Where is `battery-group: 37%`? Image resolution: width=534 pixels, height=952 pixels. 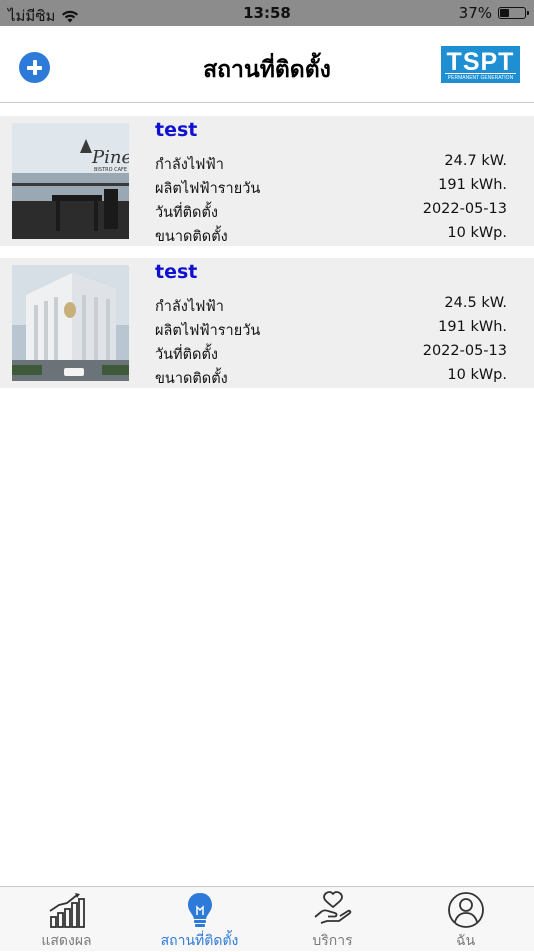
battery-group: 37% is located at coordinates (493, 13).